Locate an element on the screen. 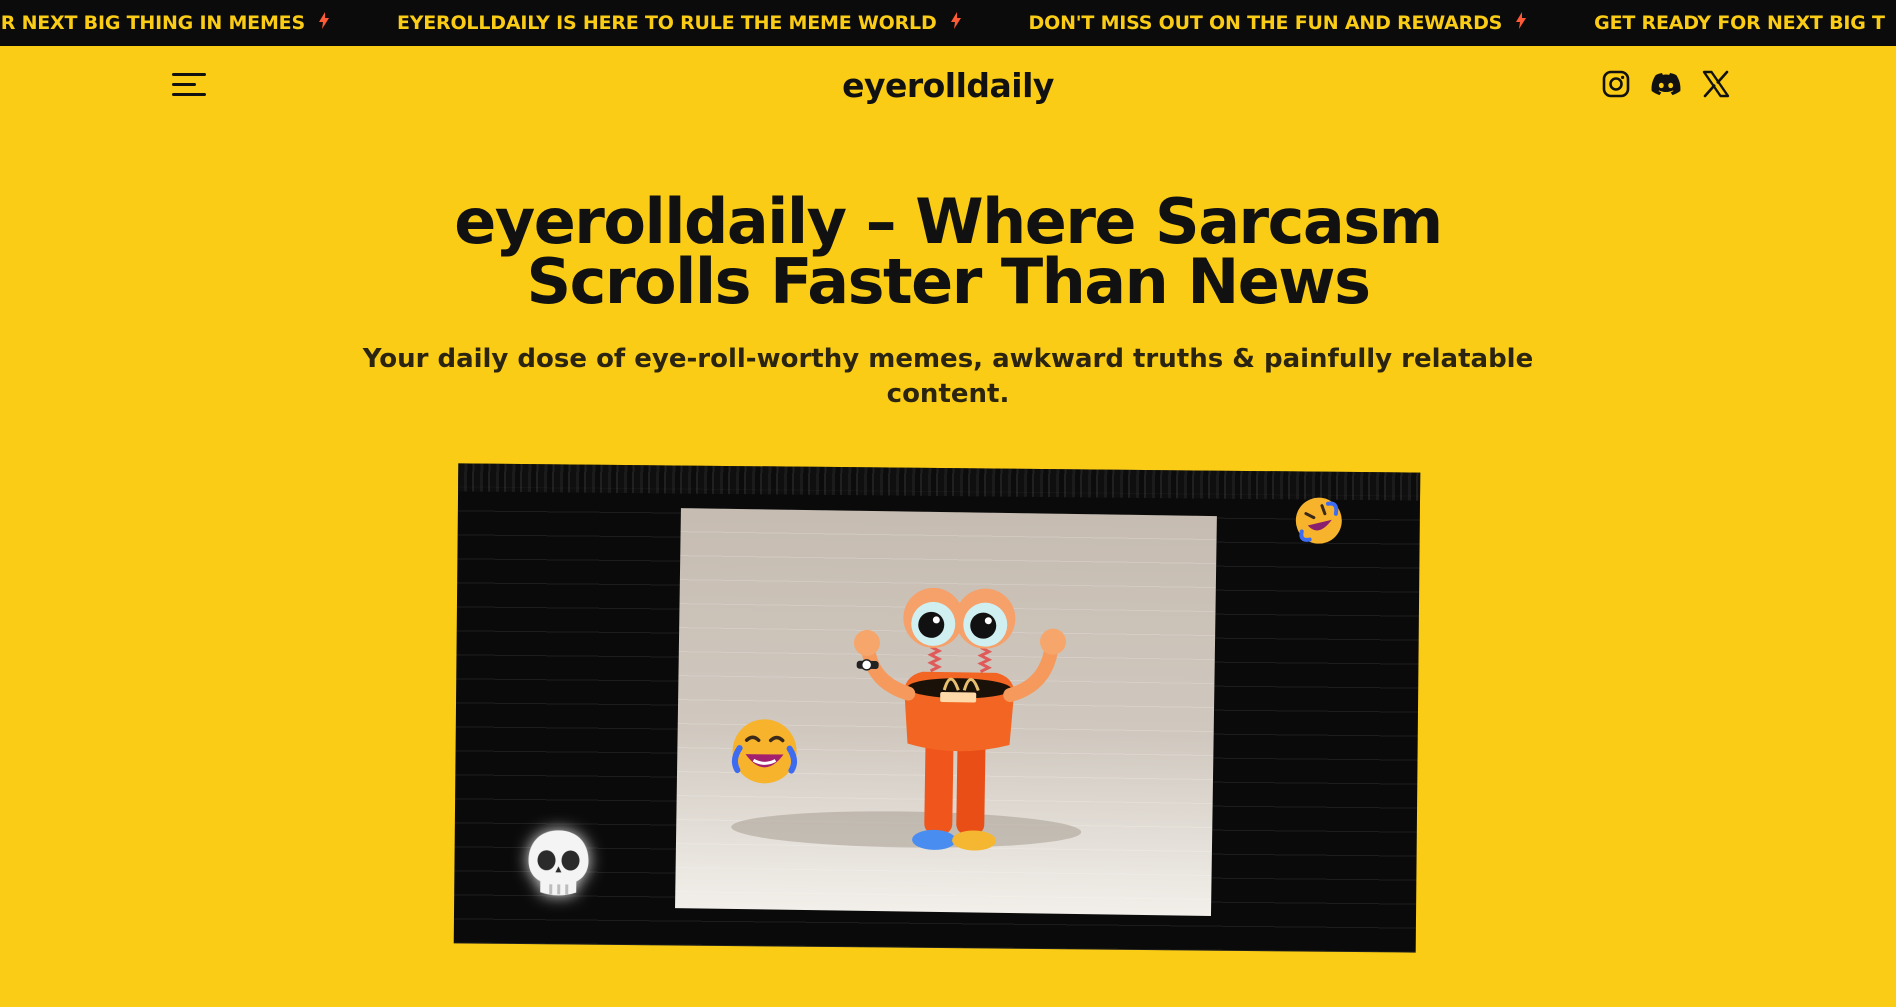 This screenshot has width=1896, height=1007. ticker-item: DON'T MISS OUT ON THE FUN AND REWARDS is located at coordinates (1278, 23).